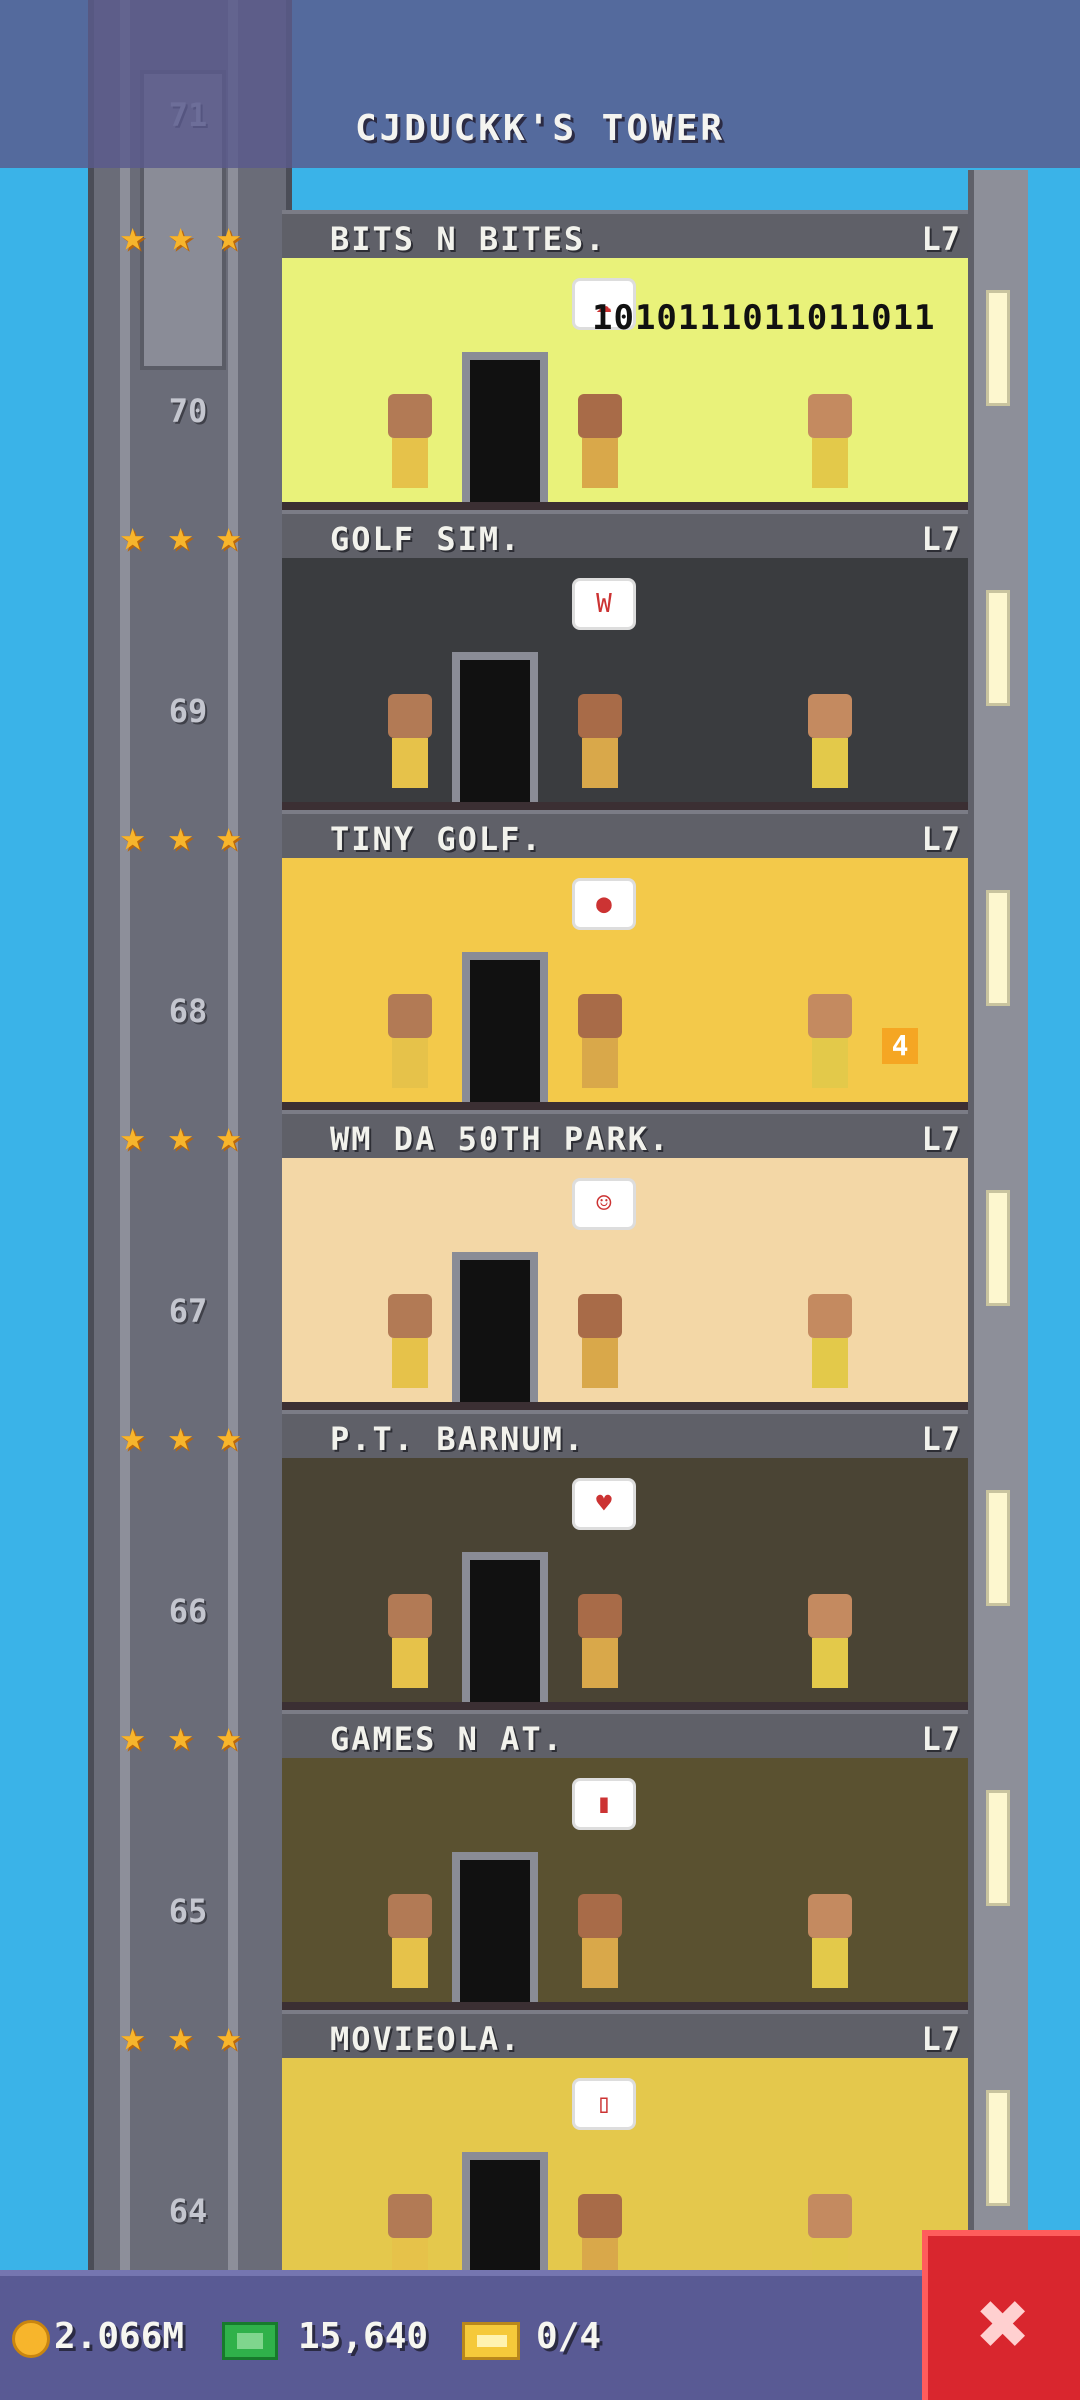 This screenshot has width=1080, height=2400. I want to click on floor-number-70: 70, so click(188, 411).